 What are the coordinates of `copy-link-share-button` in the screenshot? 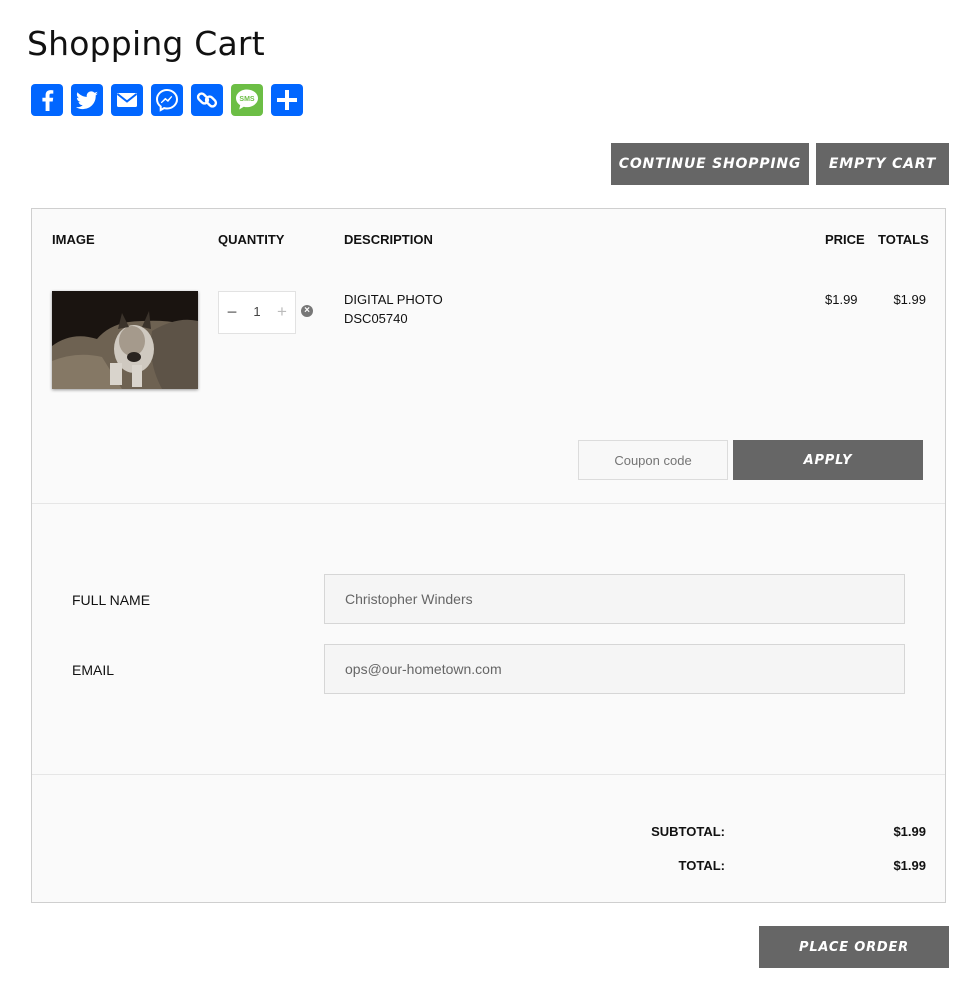 It's located at (207, 100).